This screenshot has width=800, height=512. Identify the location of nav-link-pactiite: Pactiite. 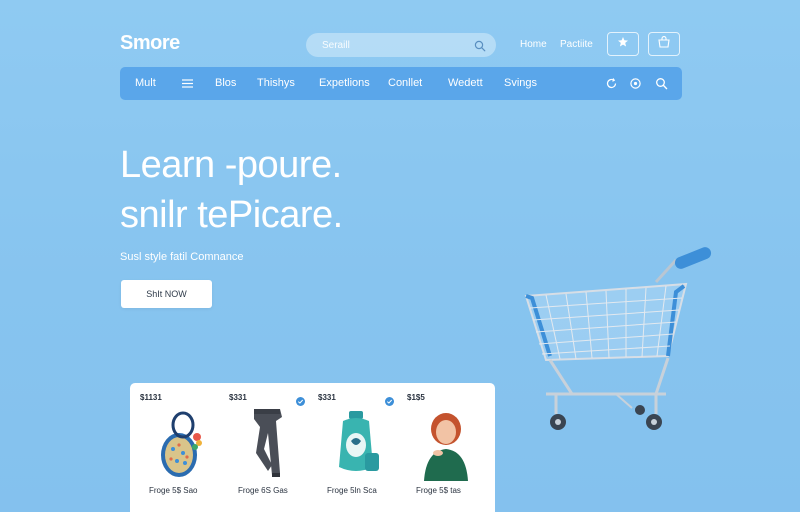
(576, 44).